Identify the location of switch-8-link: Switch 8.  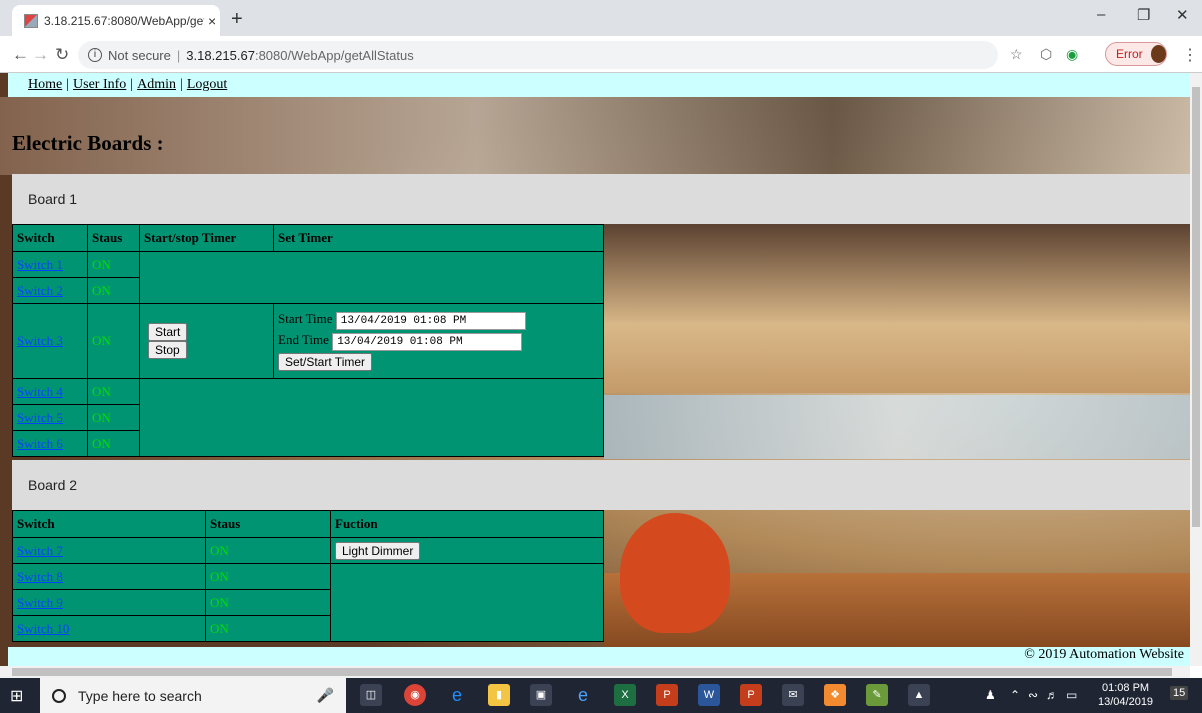
(40, 576).